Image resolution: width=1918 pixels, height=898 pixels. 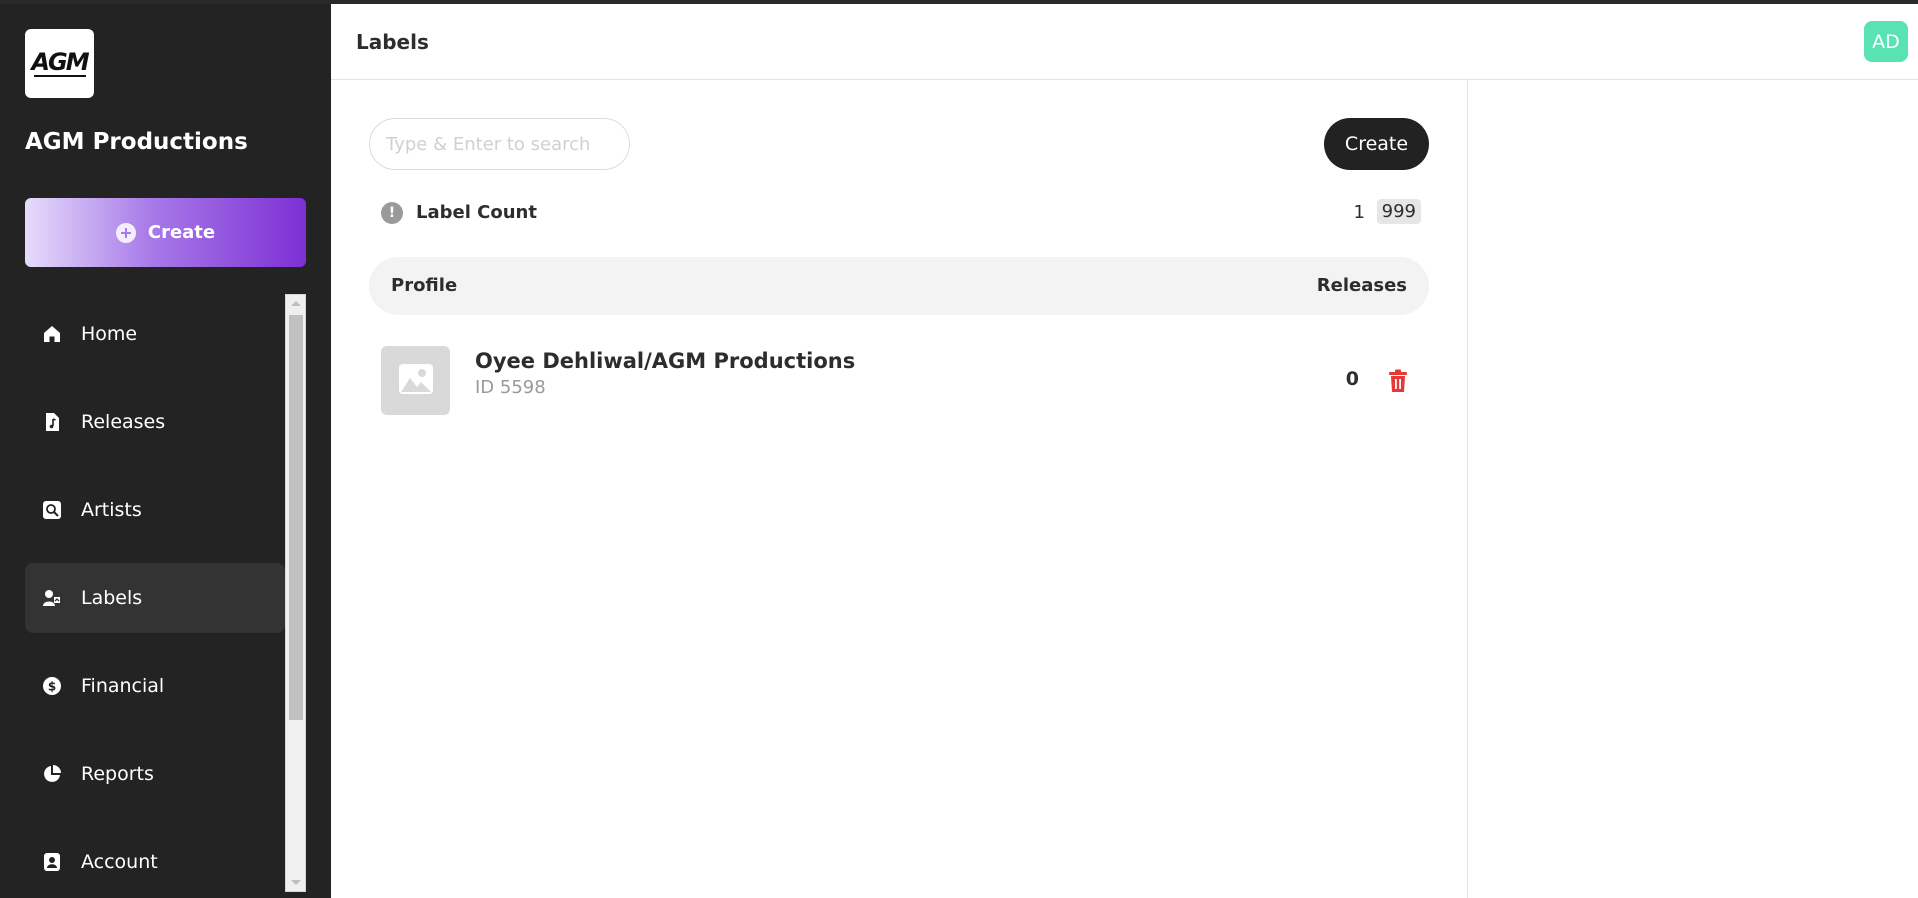 What do you see at coordinates (52, 598) in the screenshot?
I see `label-icon` at bounding box center [52, 598].